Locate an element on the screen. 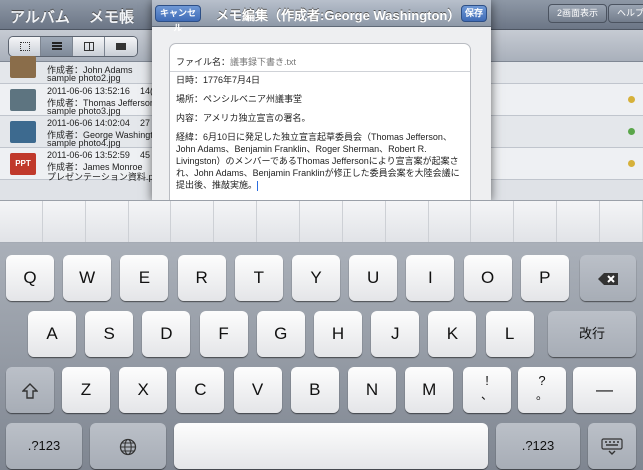  question-key: ? 。 is located at coordinates (542, 390).